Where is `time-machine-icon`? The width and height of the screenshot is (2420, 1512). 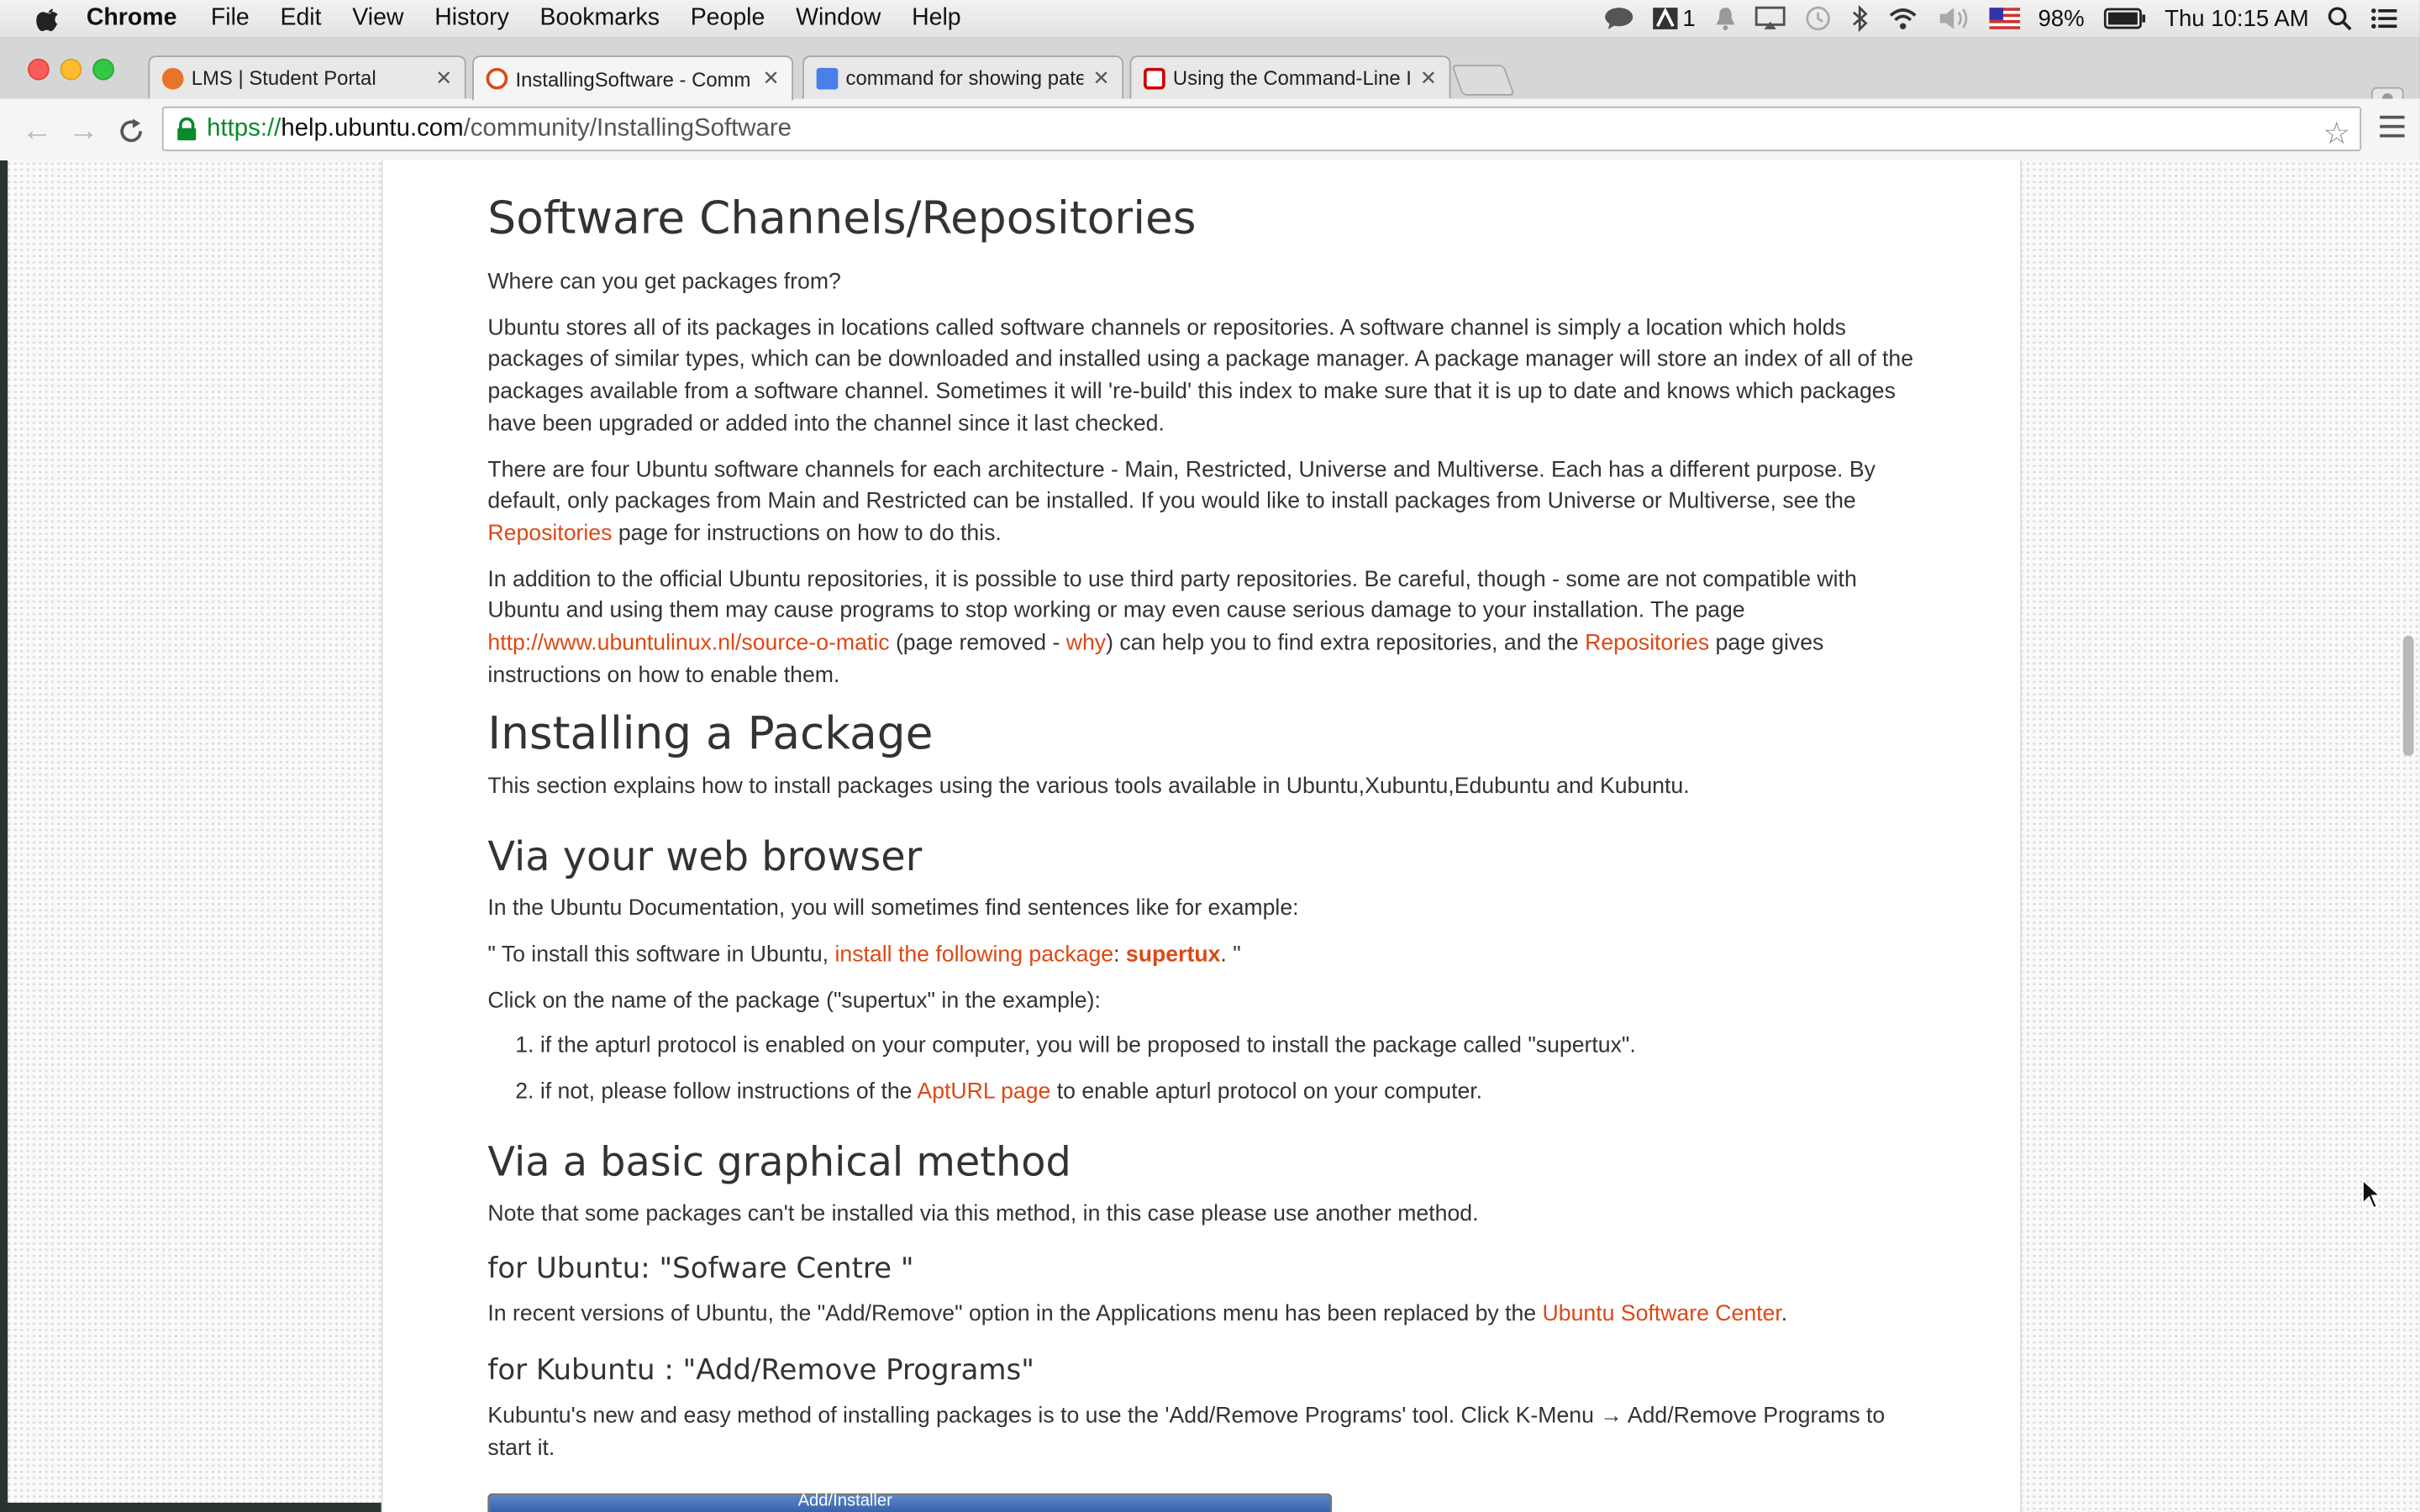
time-machine-icon is located at coordinates (1817, 19).